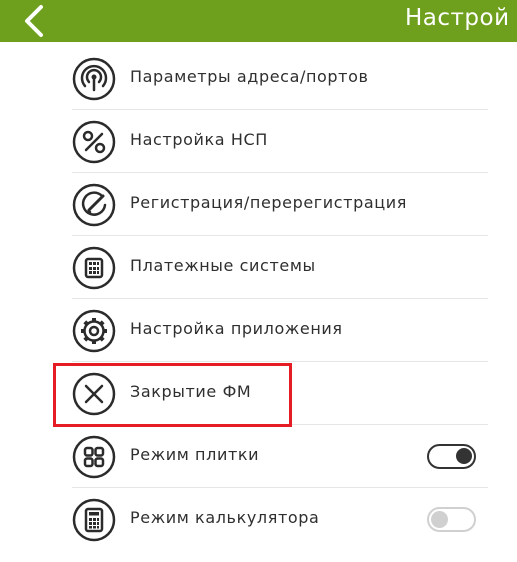 This screenshot has height=562, width=517. What do you see at coordinates (225, 517) in the screenshot?
I see `settings-item-label: Режим калькулятора` at bounding box center [225, 517].